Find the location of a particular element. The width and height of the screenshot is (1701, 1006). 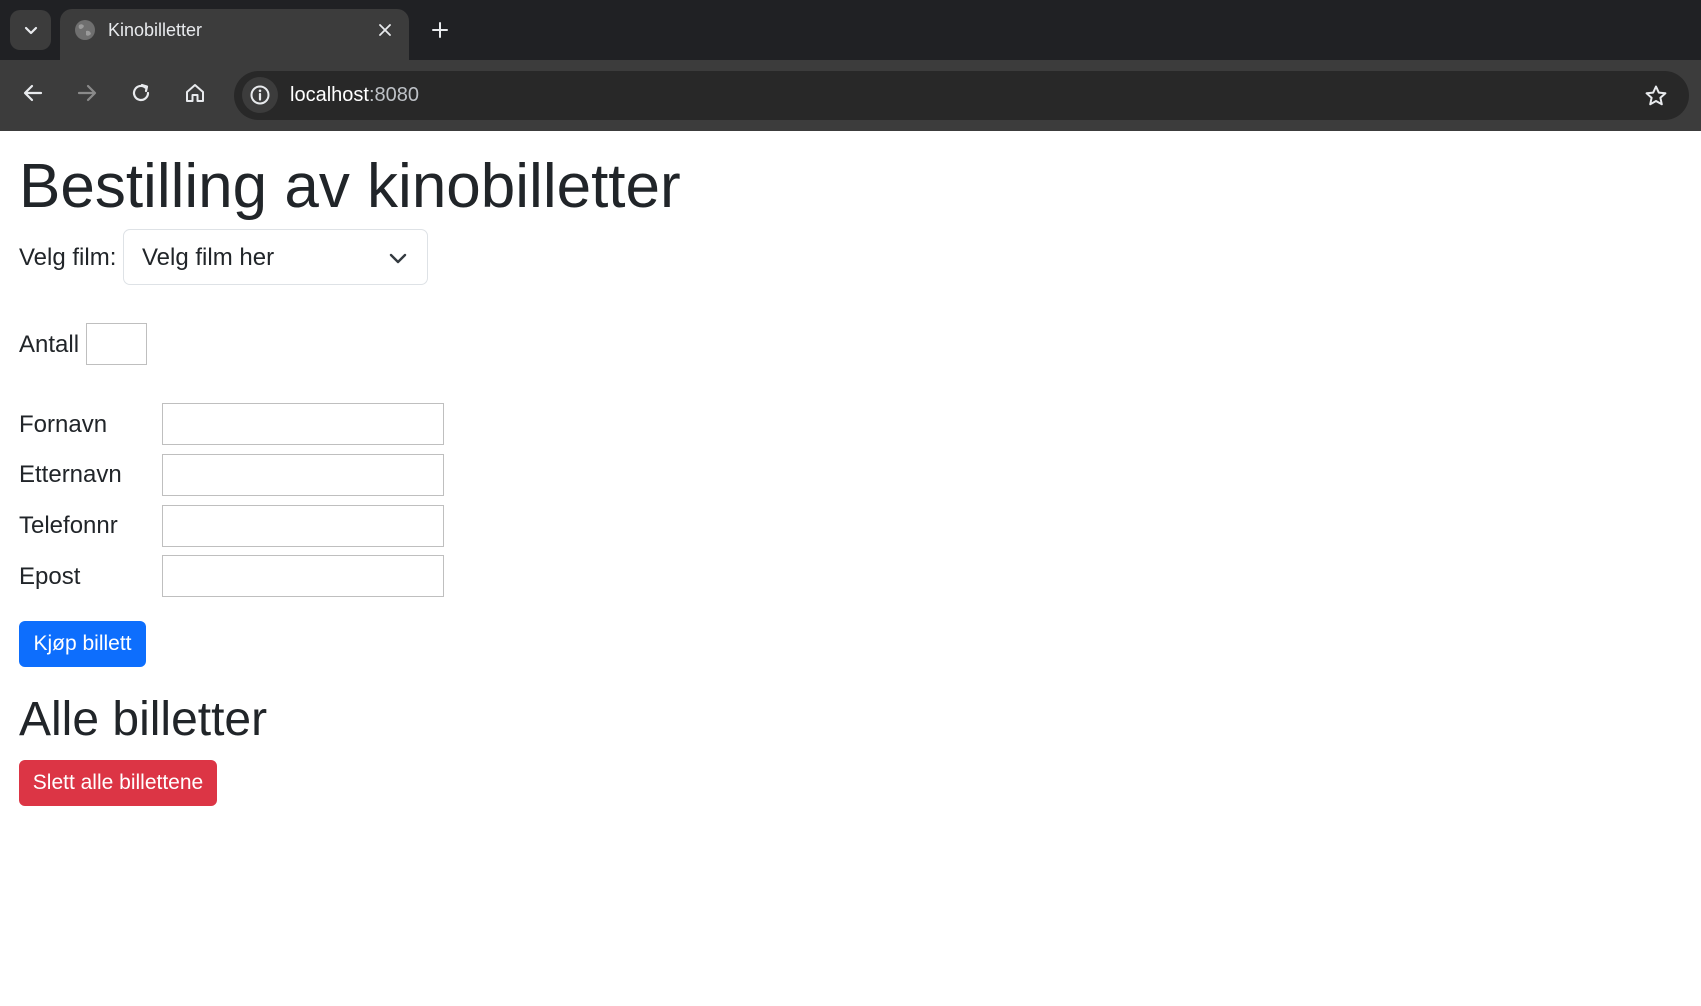

home-button is located at coordinates (195, 93).